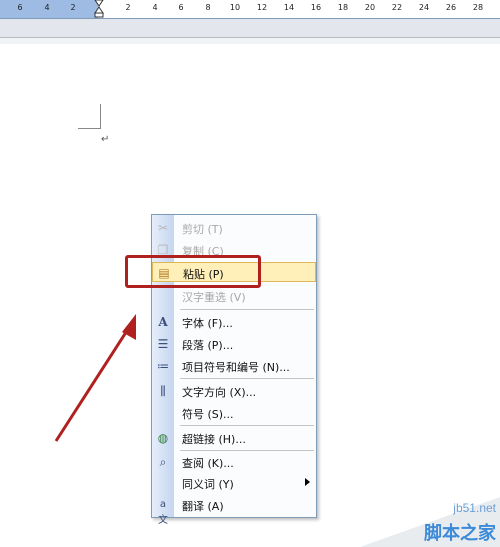 Image resolution: width=500 pixels, height=547 pixels. What do you see at coordinates (95, 378) in the screenshot?
I see `pointer-arrow-icon` at bounding box center [95, 378].